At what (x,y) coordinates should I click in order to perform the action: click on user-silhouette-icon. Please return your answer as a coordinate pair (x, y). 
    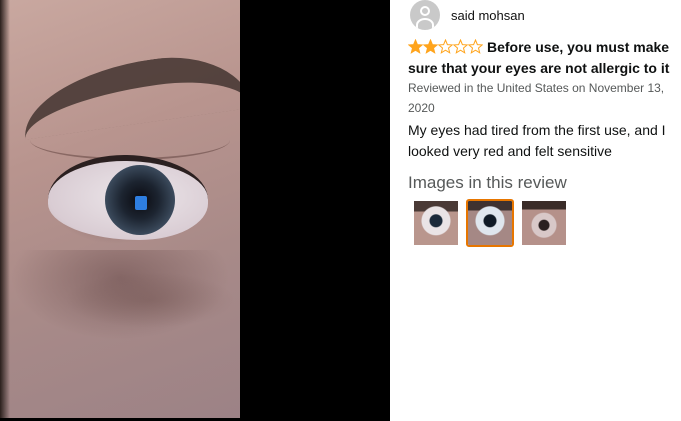
    Looking at the image, I should click on (425, 15).